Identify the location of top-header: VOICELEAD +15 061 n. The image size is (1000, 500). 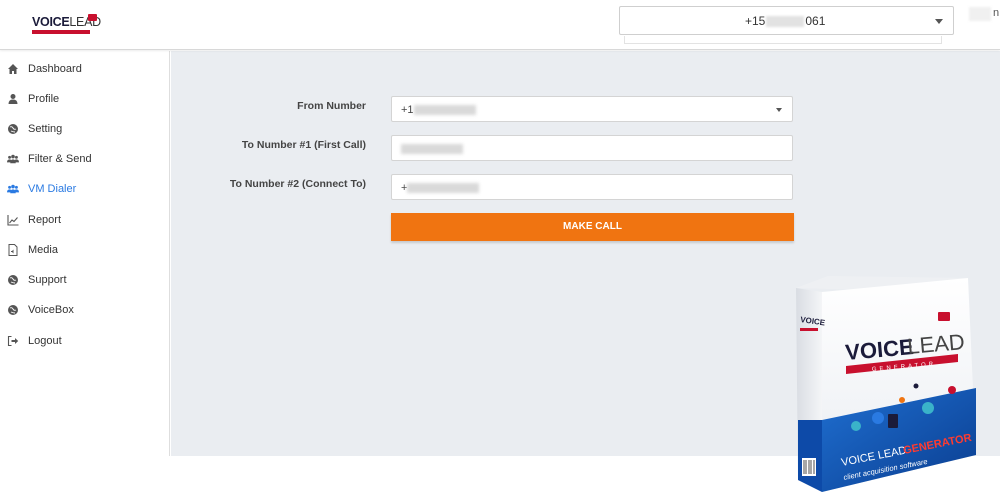
(500, 25).